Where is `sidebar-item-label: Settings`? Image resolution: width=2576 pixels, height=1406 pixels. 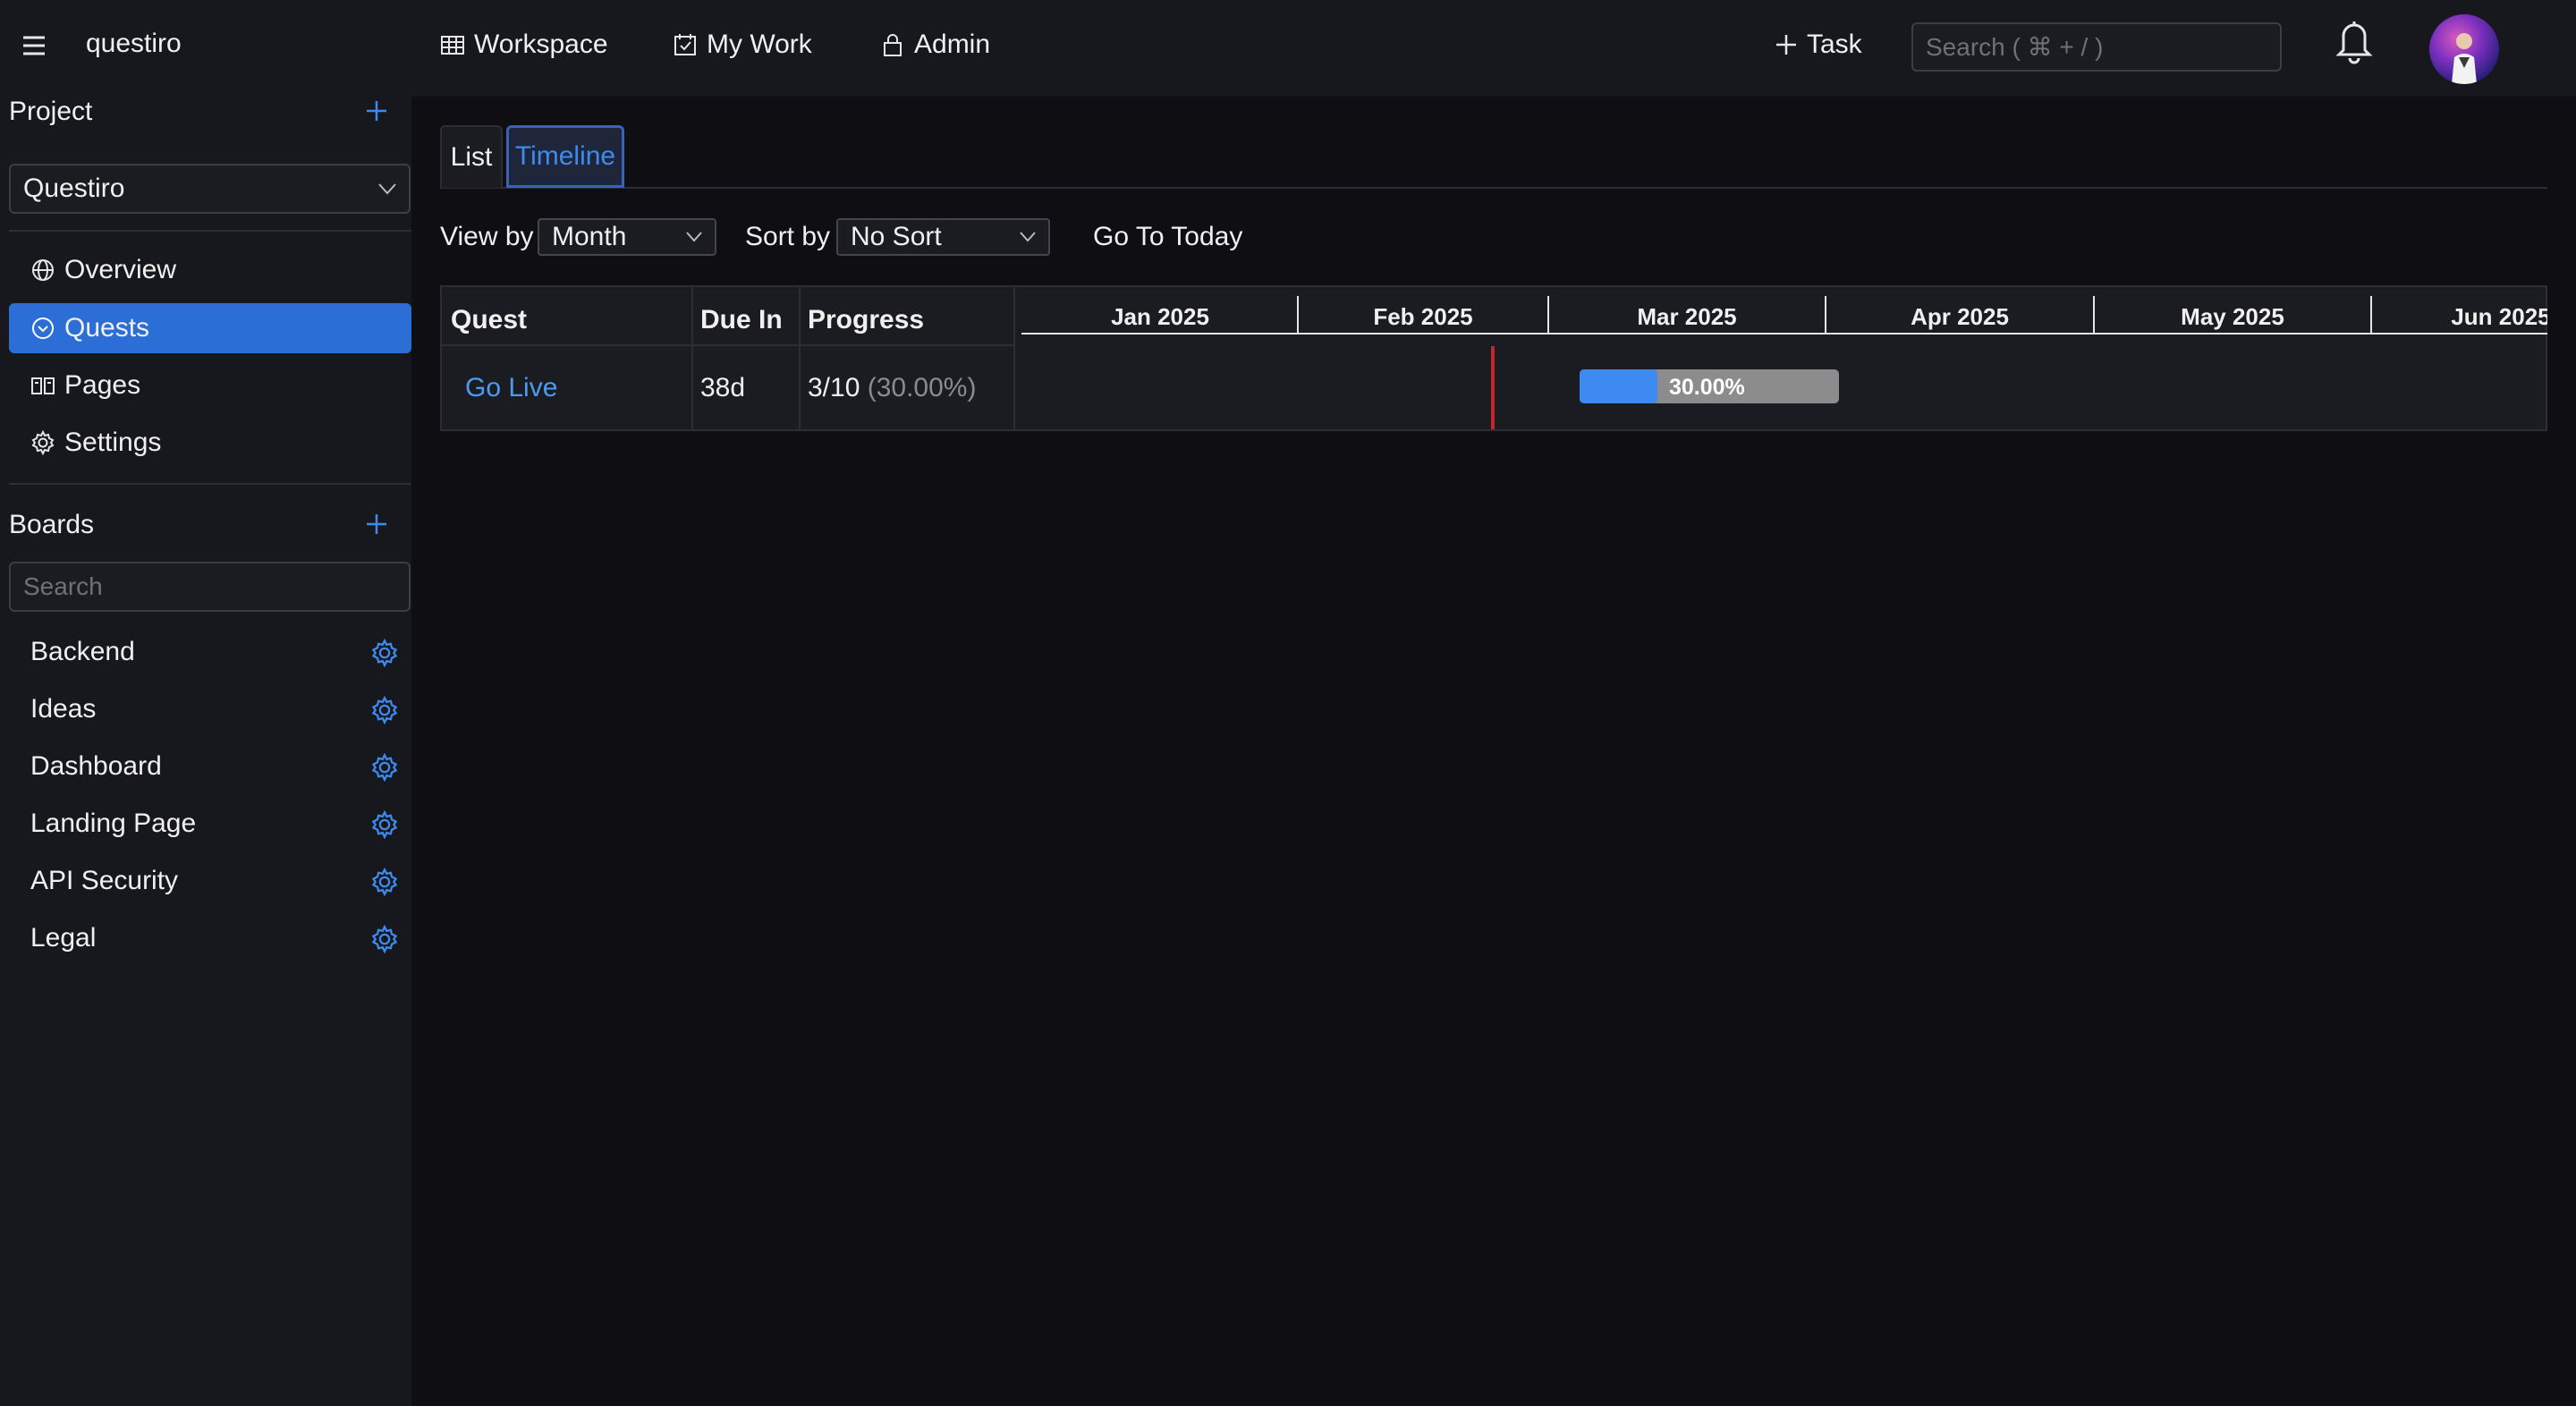
sidebar-item-label: Settings is located at coordinates (113, 443).